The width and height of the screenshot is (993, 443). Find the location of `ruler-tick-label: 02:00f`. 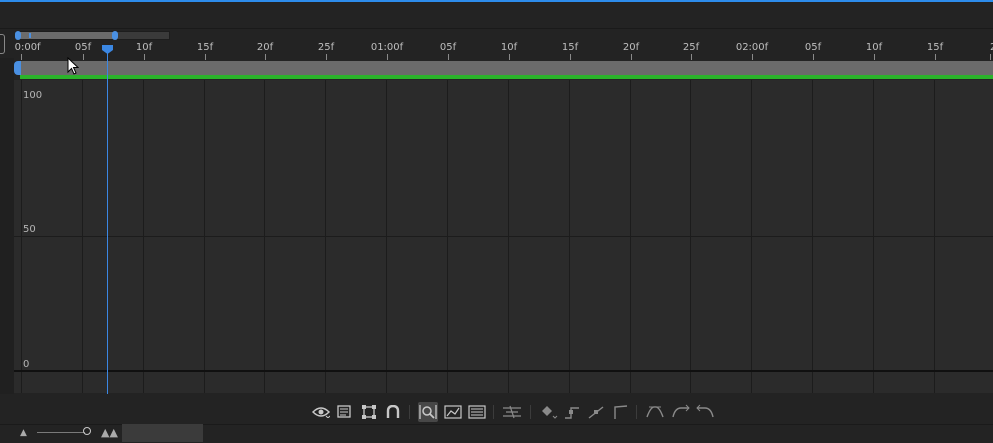

ruler-tick-label: 02:00f is located at coordinates (752, 47).